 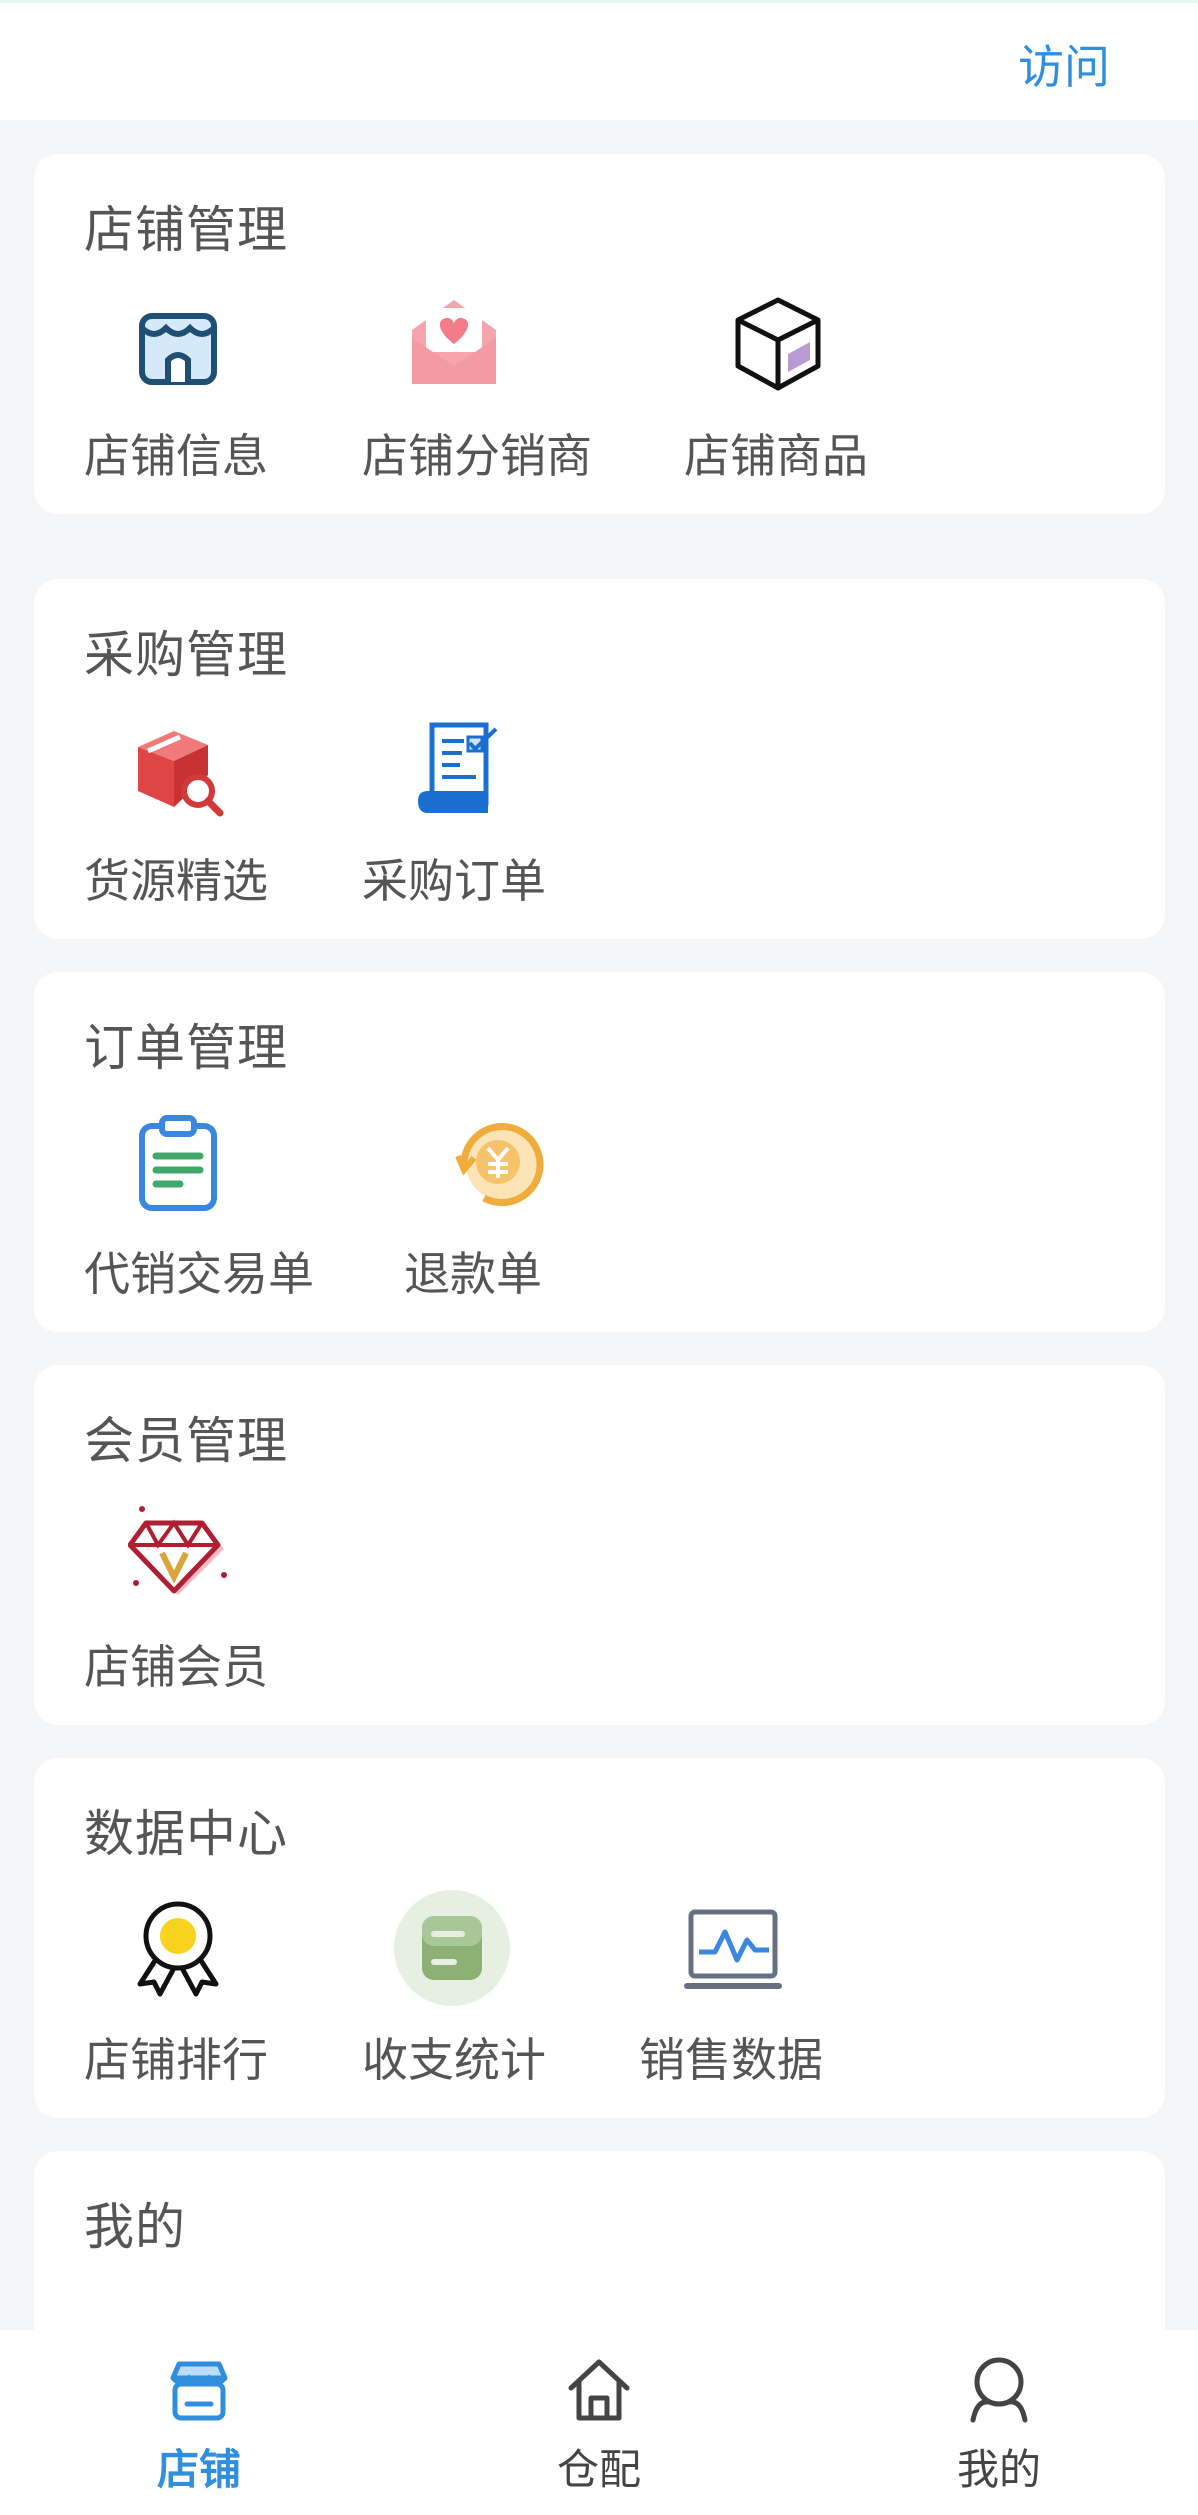 I want to click on top-bar: 访问, so click(x=599, y=60).